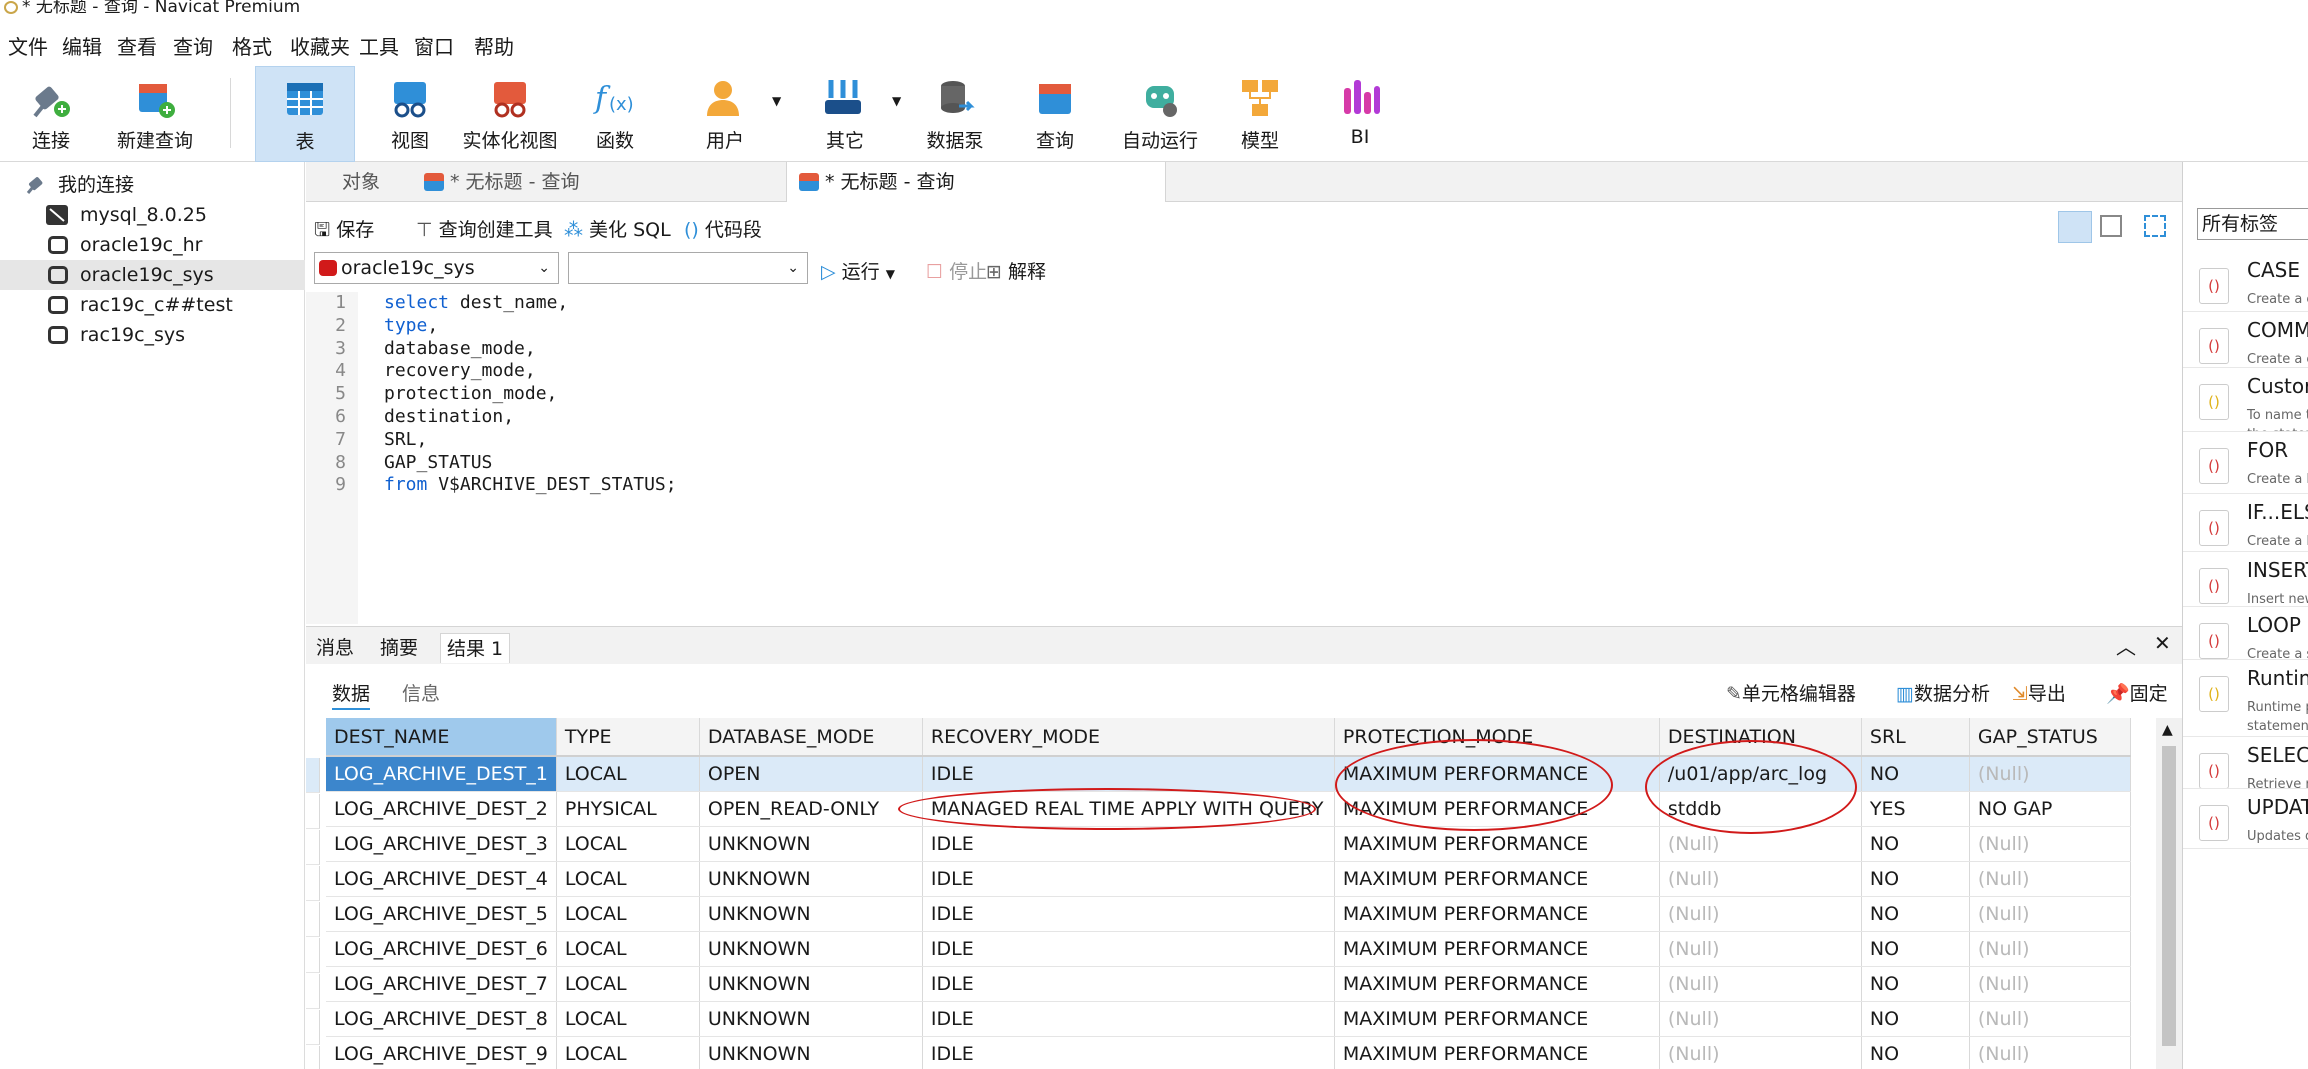 This screenshot has height=1069, width=2308. Describe the element at coordinates (2245, 579) in the screenshot. I see `snippet-item: () INSERT Insert new` at that location.